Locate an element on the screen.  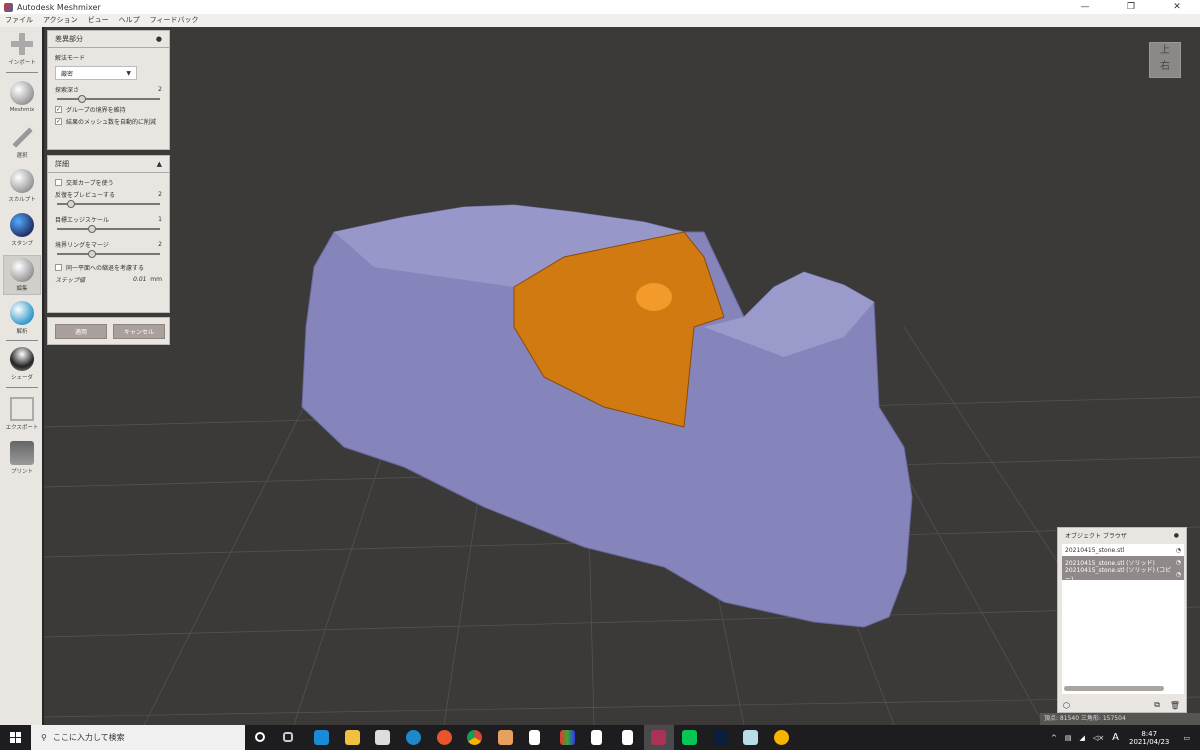
stamp-icon is located at coordinates (22, 225).